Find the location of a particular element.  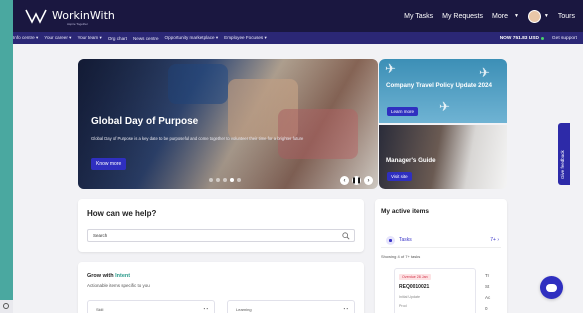

logo-mark-icon is located at coordinates (36, 16).